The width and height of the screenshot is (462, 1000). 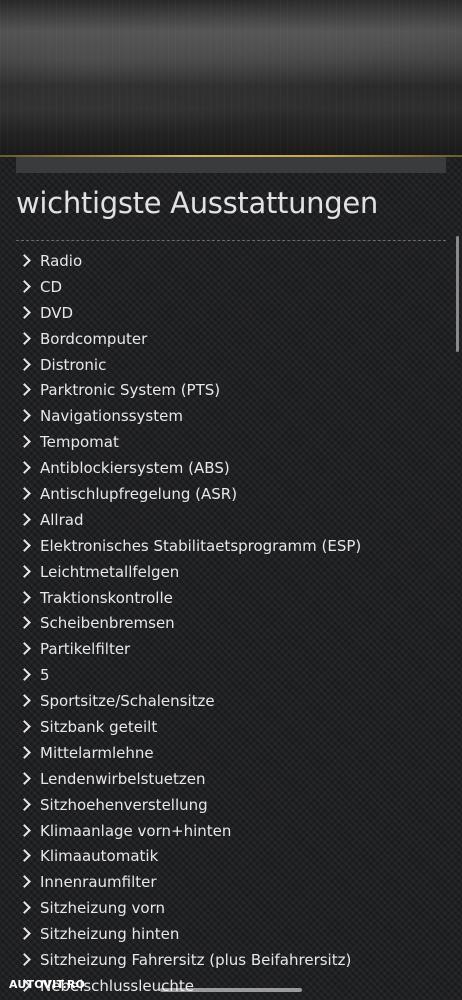 What do you see at coordinates (231, 520) in the screenshot?
I see `feature-item: Allrad` at bounding box center [231, 520].